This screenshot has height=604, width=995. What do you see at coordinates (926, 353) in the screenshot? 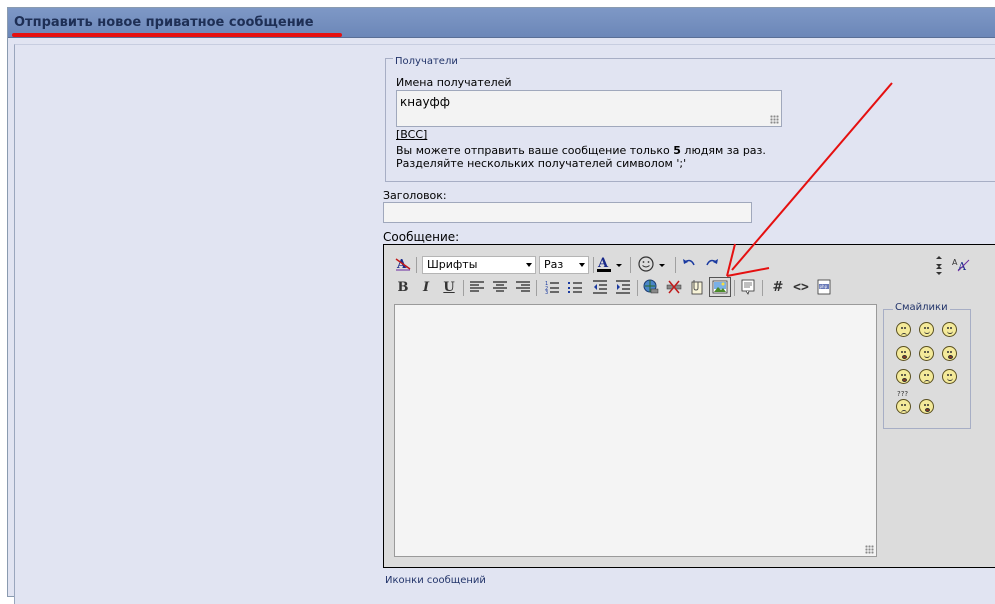
I see `smile-smiley-icon` at bounding box center [926, 353].